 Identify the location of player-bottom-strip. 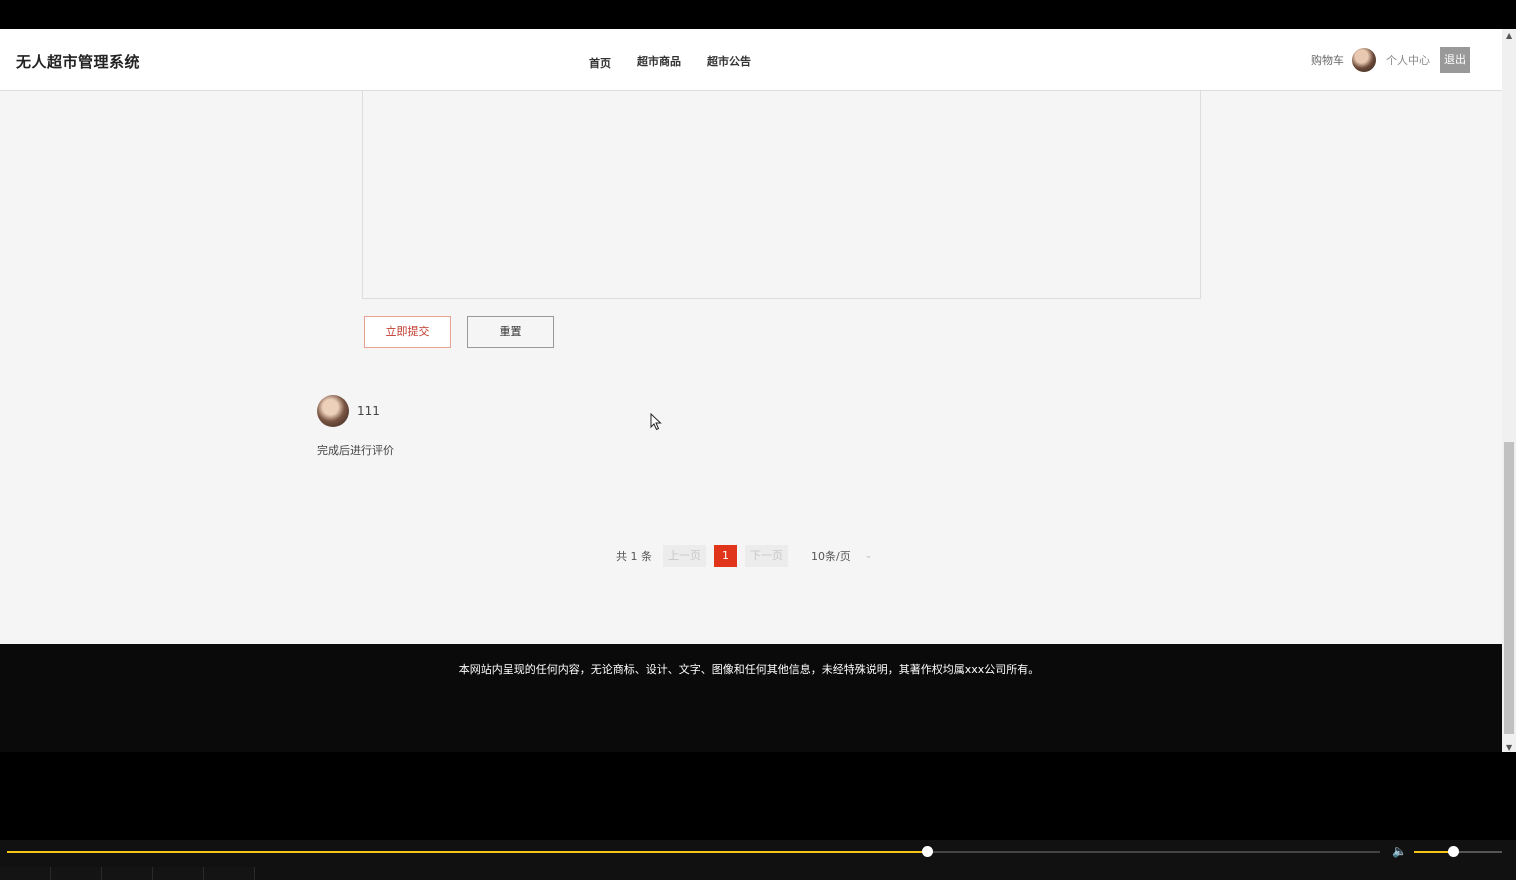
(758, 873).